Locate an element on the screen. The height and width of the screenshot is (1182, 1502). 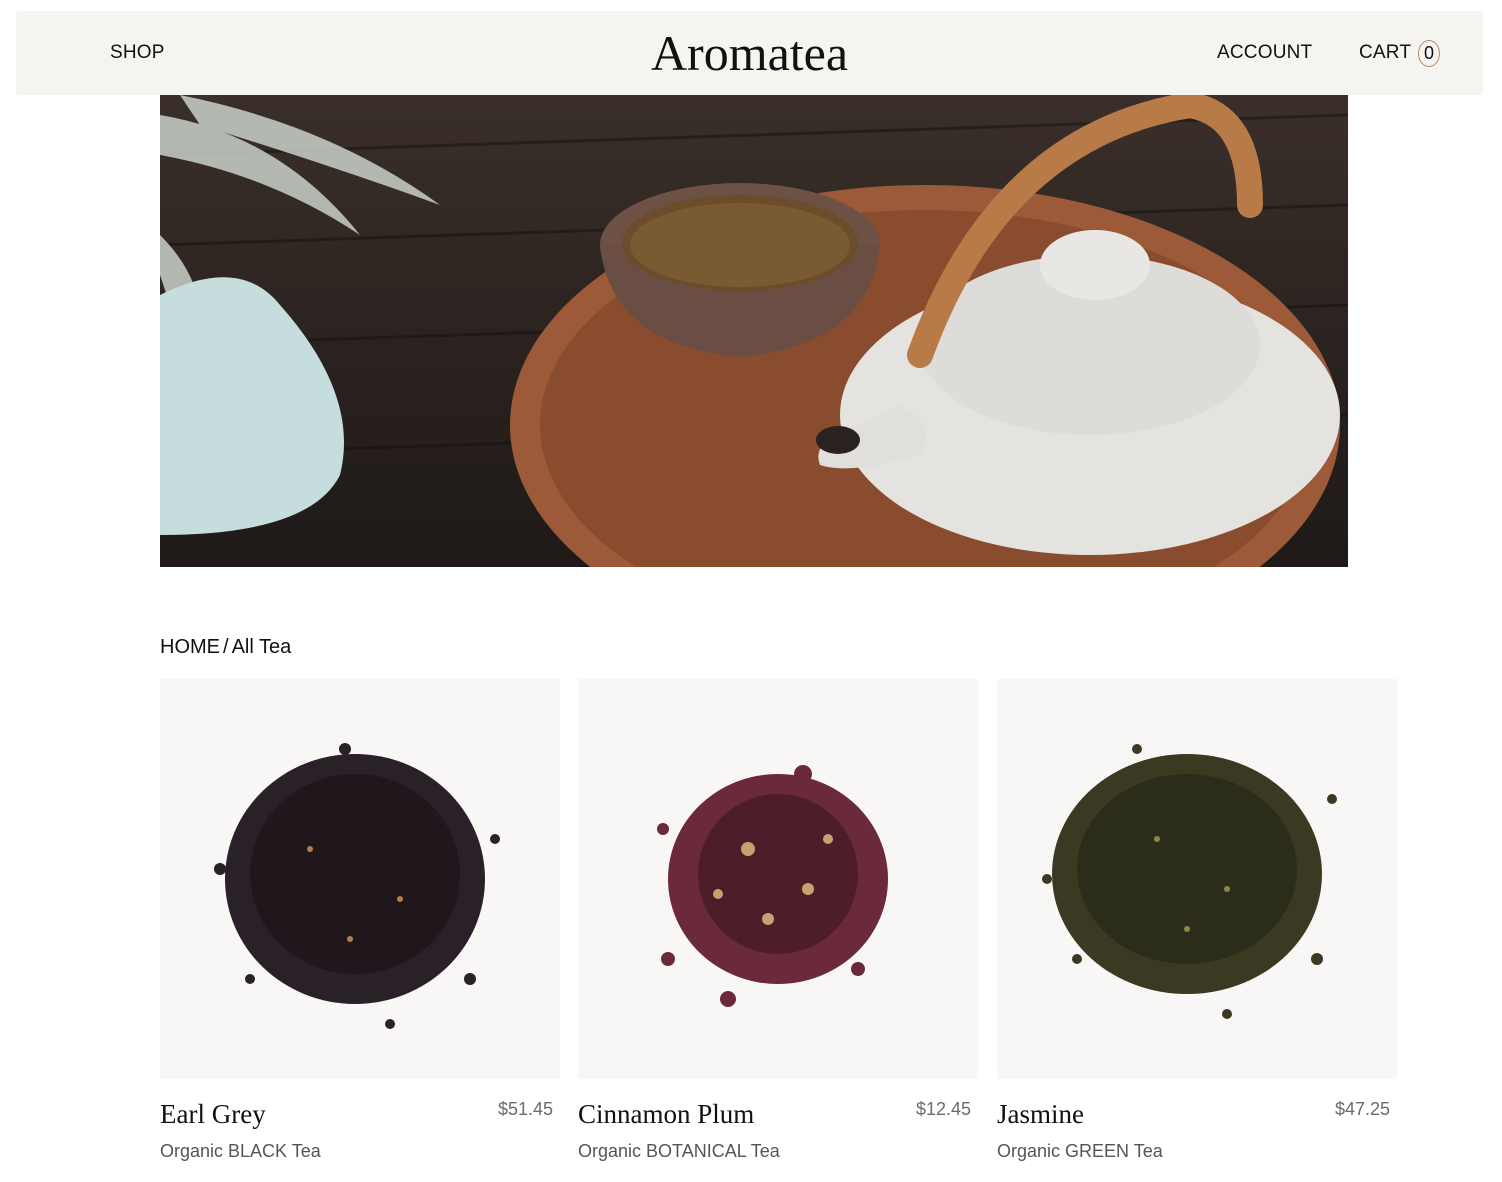
product-name: Jasmine is located at coordinates (1040, 1114).